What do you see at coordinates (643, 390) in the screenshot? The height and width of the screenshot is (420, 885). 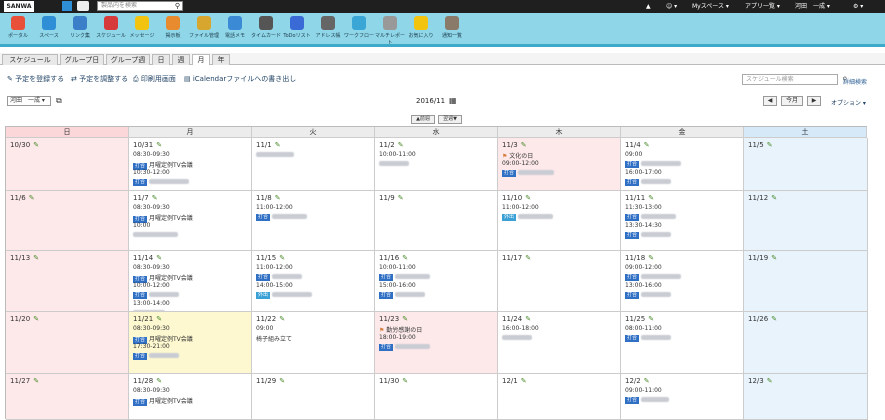 I see `event-line: 09:00-11:00` at bounding box center [643, 390].